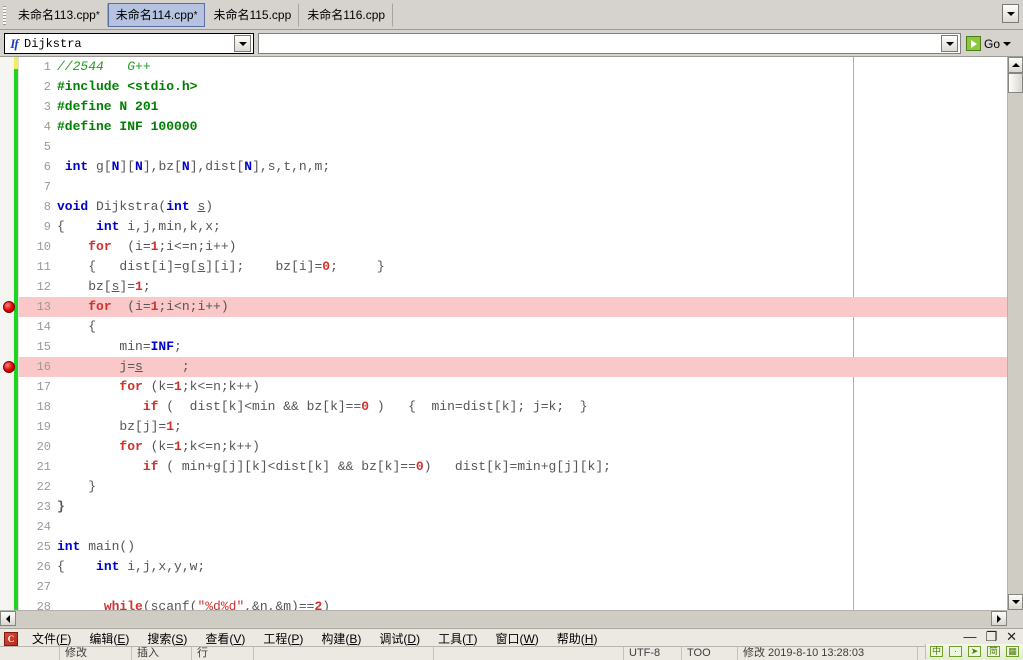  Describe the element at coordinates (513, 347) in the screenshot. I see `code-line-15: 15 min=INF;` at that location.